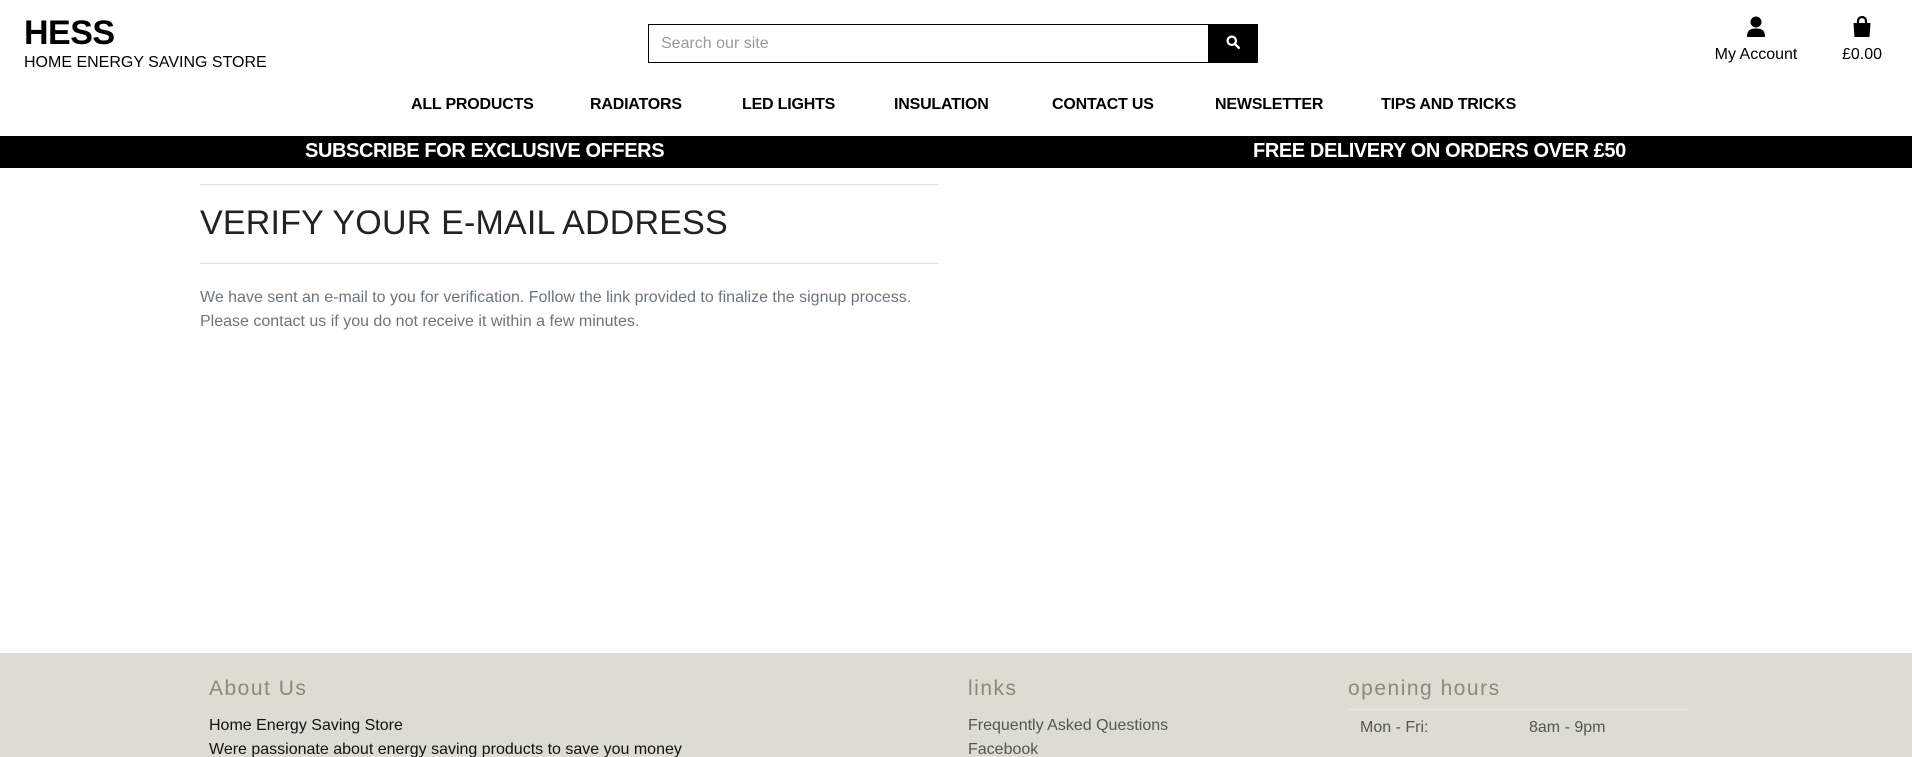 The image size is (1912, 757). I want to click on footer-hours-heading: opening hours, so click(1424, 688).